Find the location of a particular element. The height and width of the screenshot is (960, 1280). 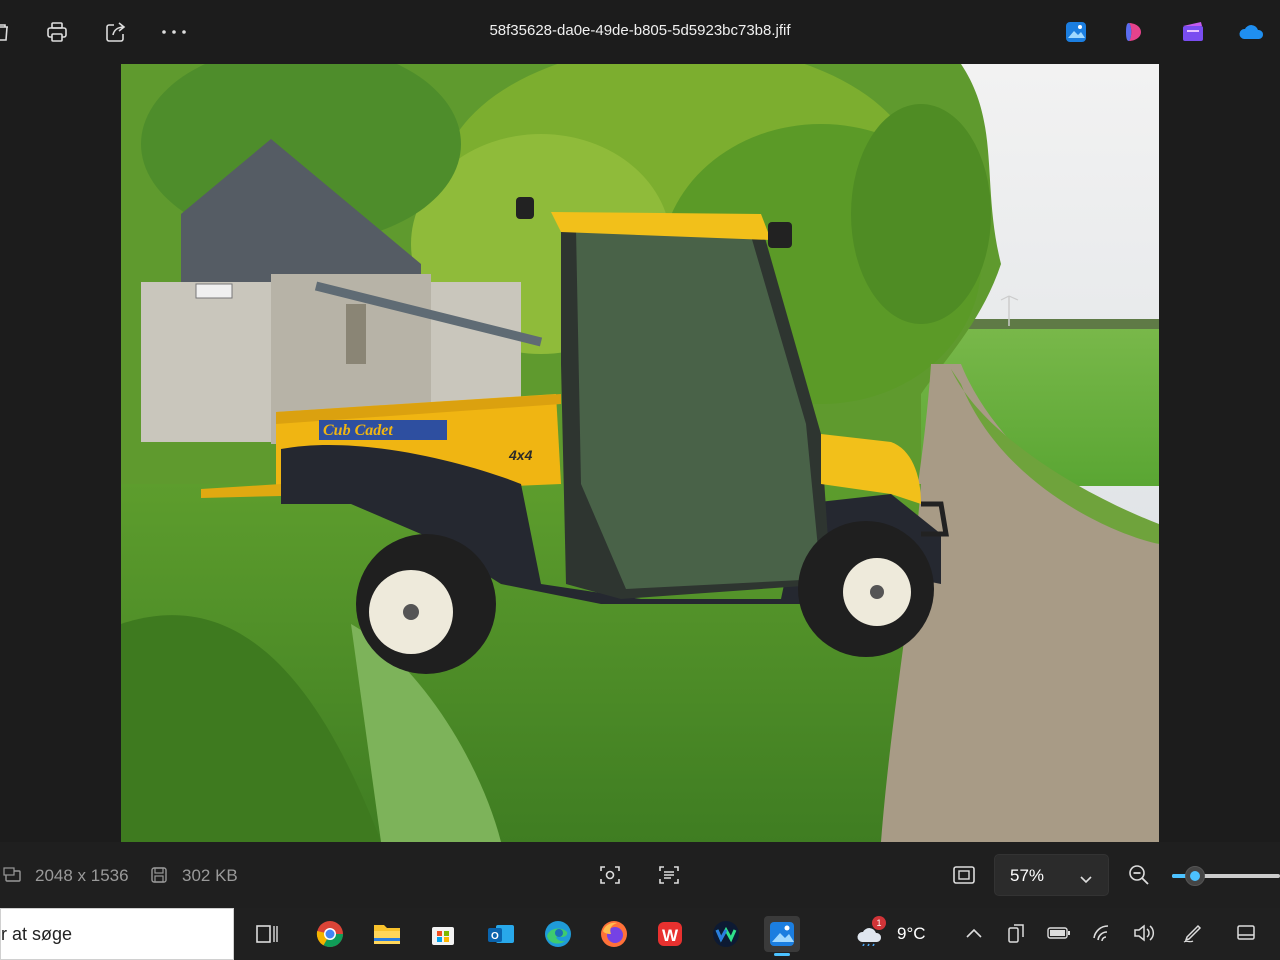

zoom-out-icon is located at coordinates (1139, 875).